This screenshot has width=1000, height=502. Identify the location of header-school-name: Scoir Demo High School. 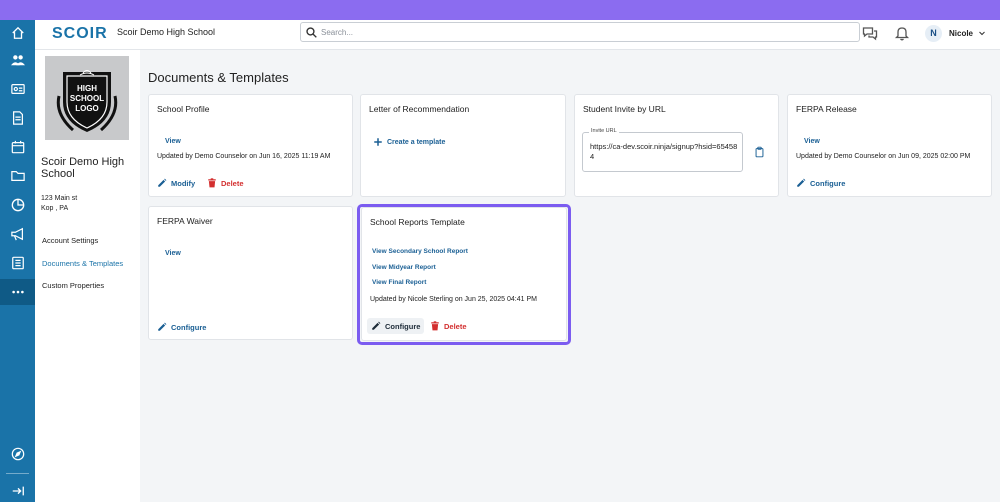
(166, 32).